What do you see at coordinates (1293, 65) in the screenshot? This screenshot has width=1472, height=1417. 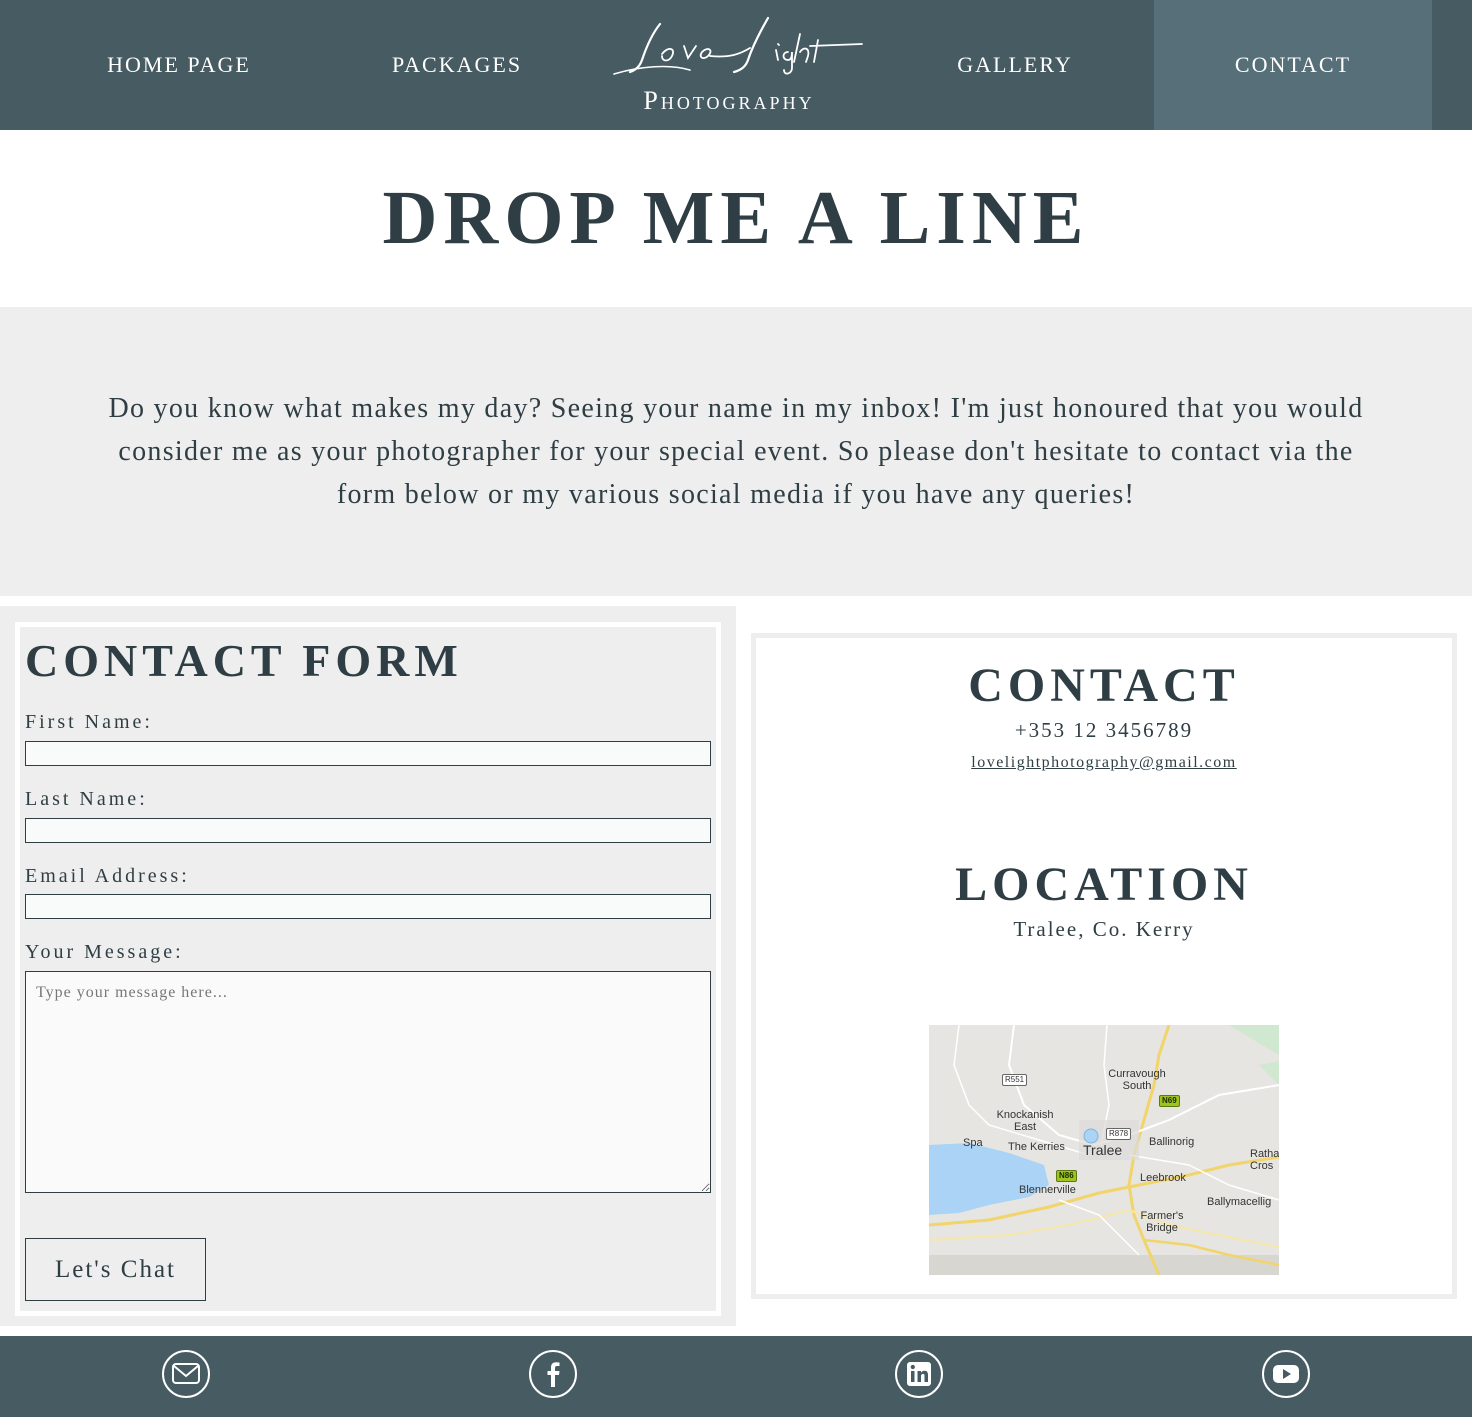 I see `nav-contact-link: CONTACT` at bounding box center [1293, 65].